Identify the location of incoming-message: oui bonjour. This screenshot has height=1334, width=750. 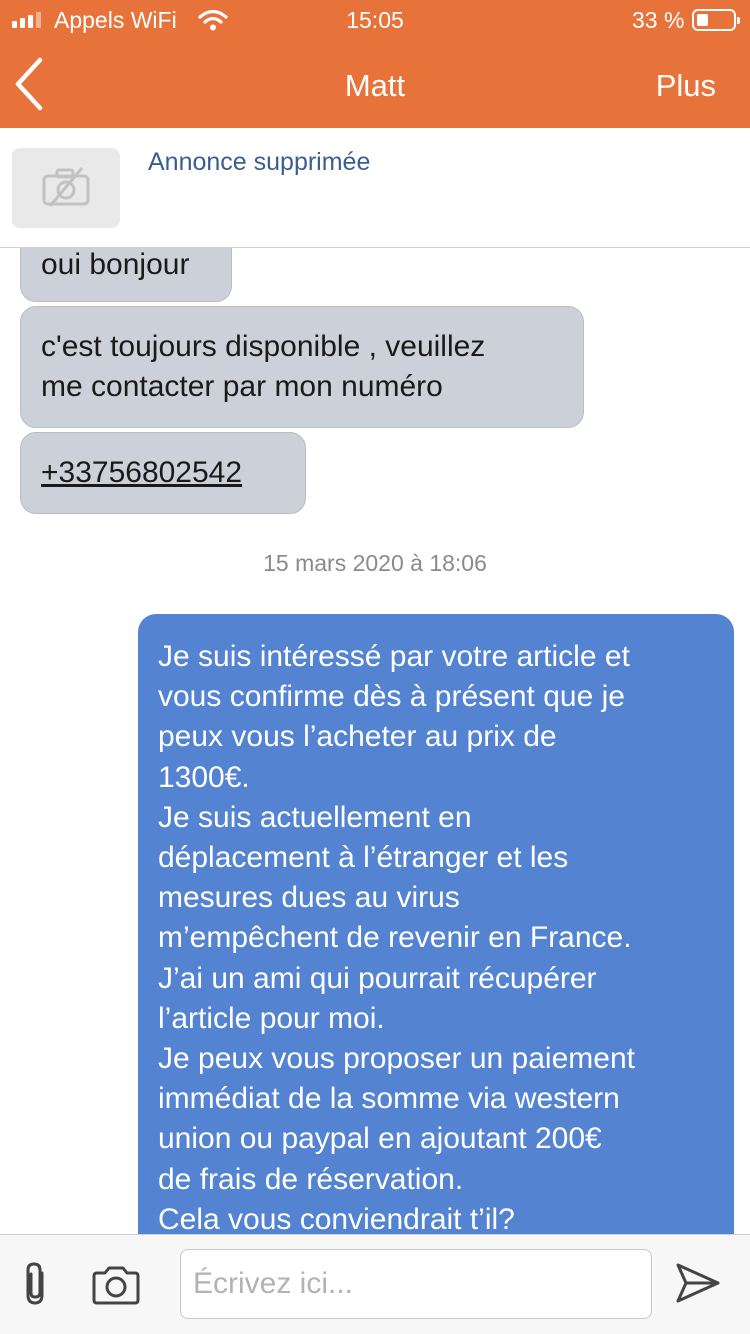
(126, 275).